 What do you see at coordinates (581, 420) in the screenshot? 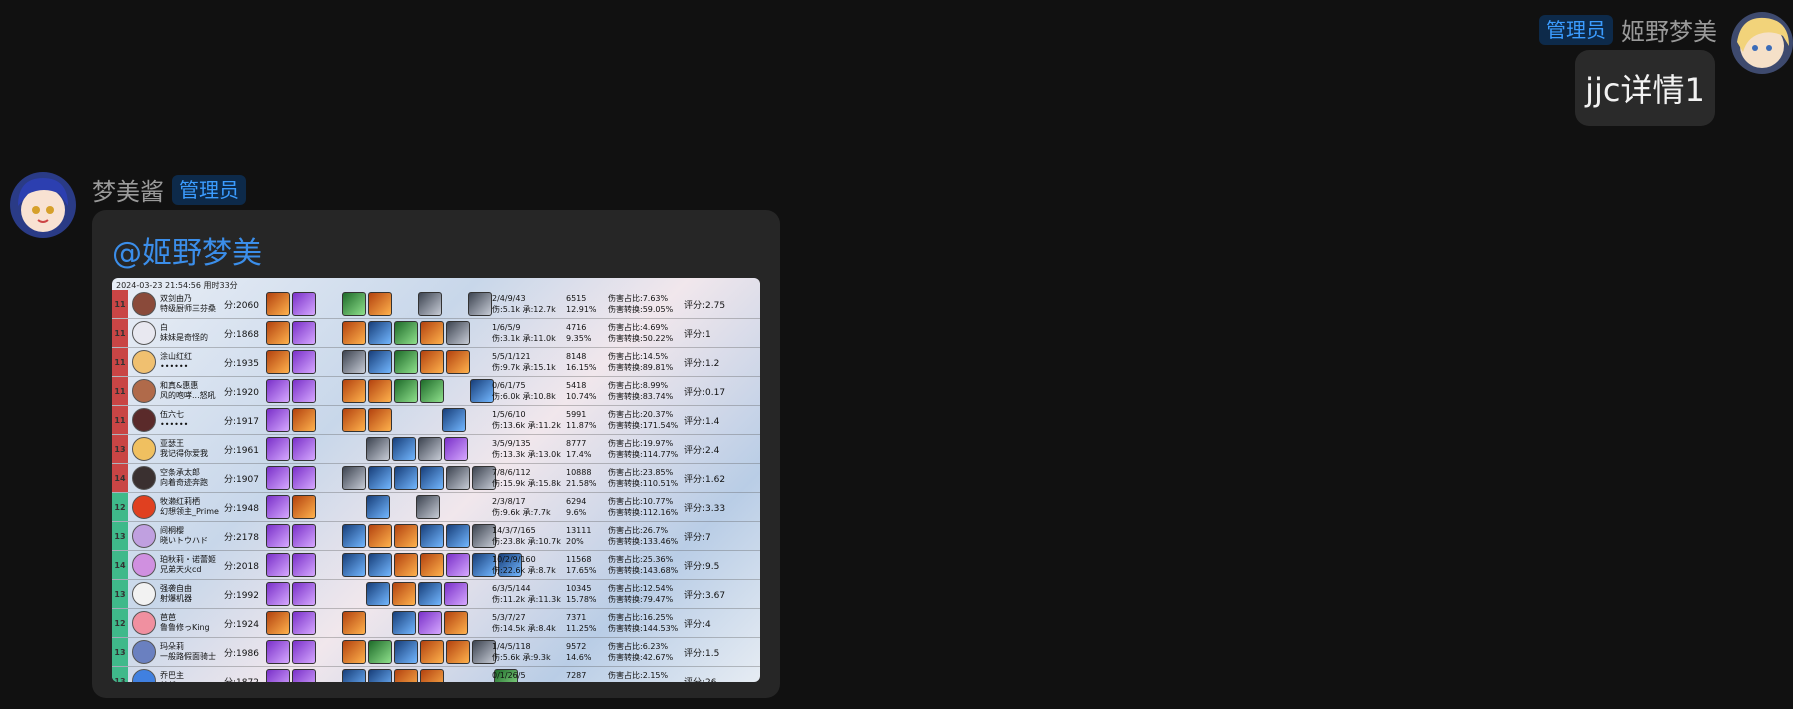
I see `damage-cell: 5991 11.87%` at bounding box center [581, 420].